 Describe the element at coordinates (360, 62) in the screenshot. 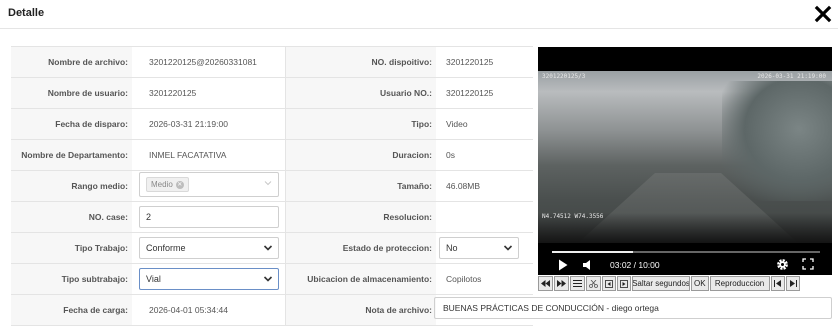

I see `no-dispositivo-label: NO. dispoitivo:` at that location.